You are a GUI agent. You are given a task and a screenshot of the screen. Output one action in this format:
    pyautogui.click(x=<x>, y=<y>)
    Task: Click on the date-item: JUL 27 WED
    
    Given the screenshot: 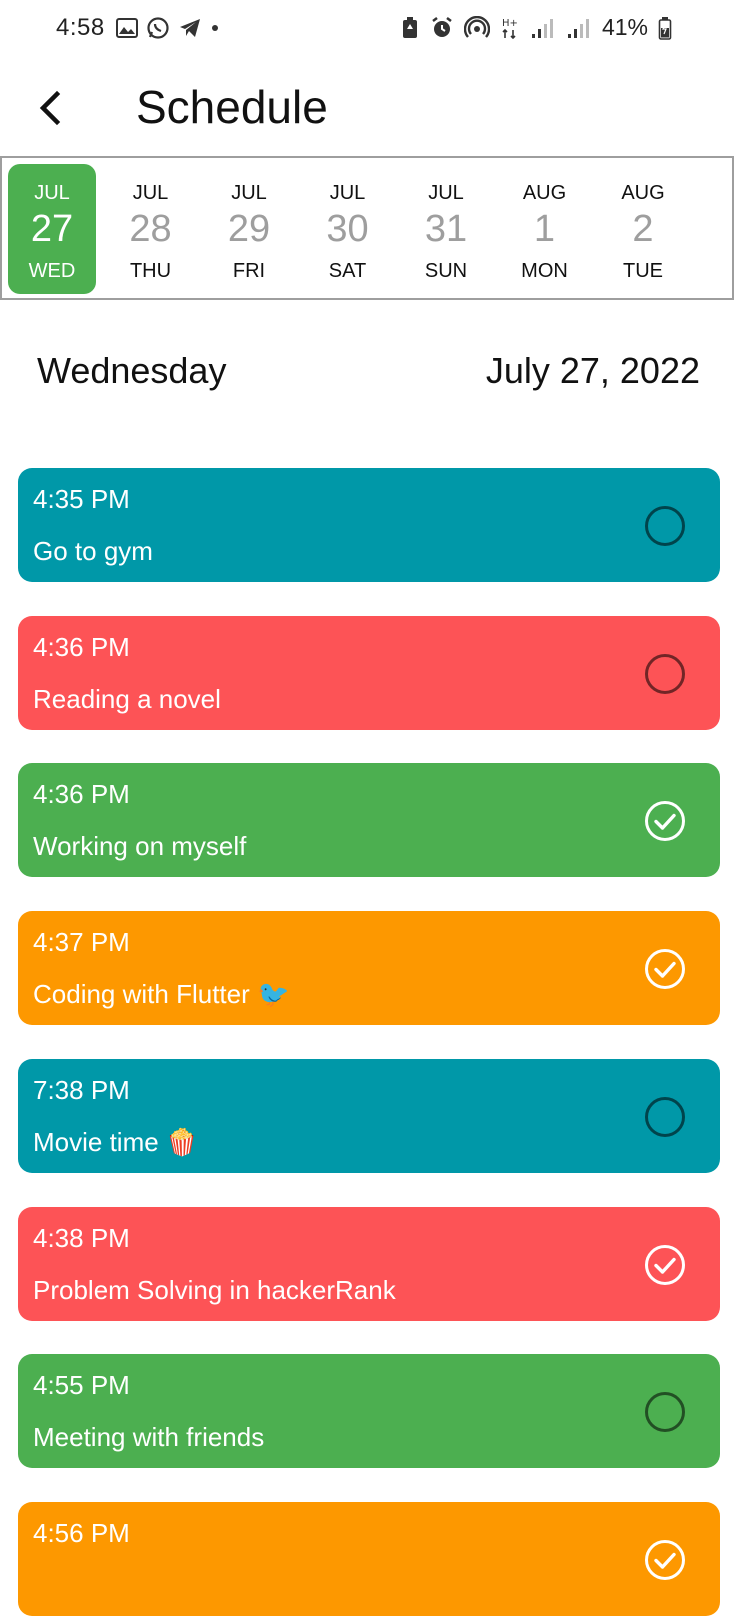 What is the action you would take?
    pyautogui.click(x=52, y=229)
    